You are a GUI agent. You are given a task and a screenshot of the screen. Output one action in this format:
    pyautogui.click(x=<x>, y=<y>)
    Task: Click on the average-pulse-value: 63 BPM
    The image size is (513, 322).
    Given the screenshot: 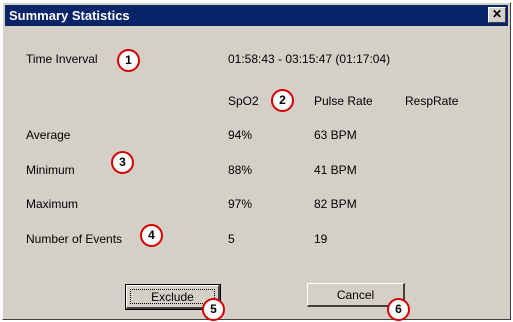 What is the action you would take?
    pyautogui.click(x=335, y=135)
    